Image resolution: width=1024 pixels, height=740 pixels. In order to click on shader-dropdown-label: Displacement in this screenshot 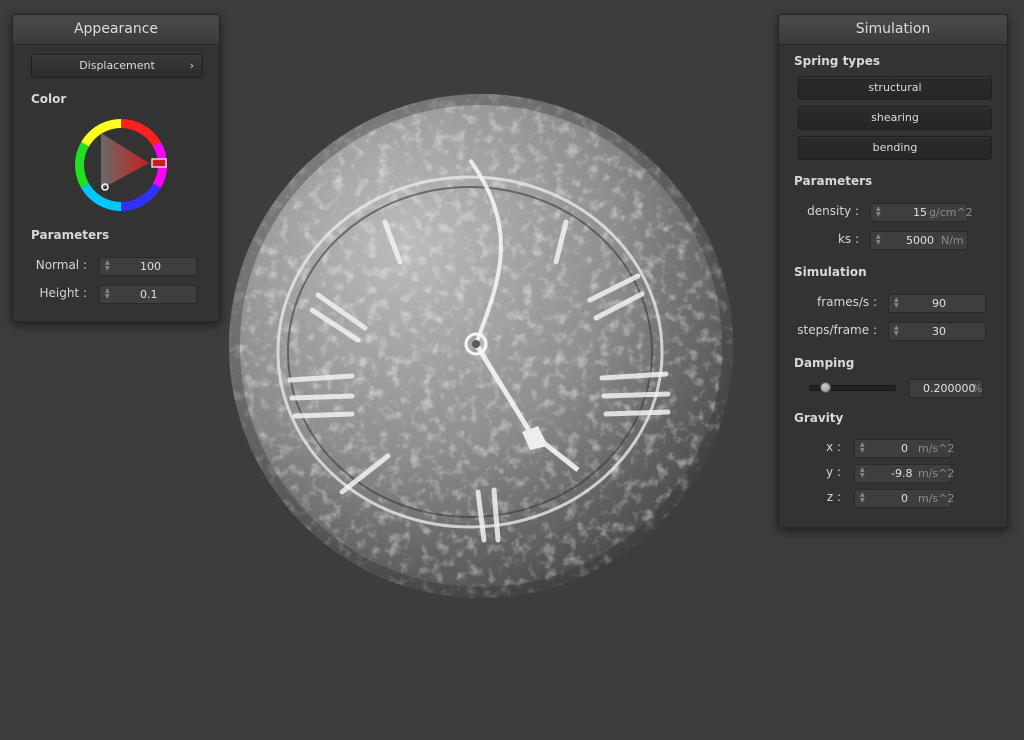, I will do `click(117, 65)`.